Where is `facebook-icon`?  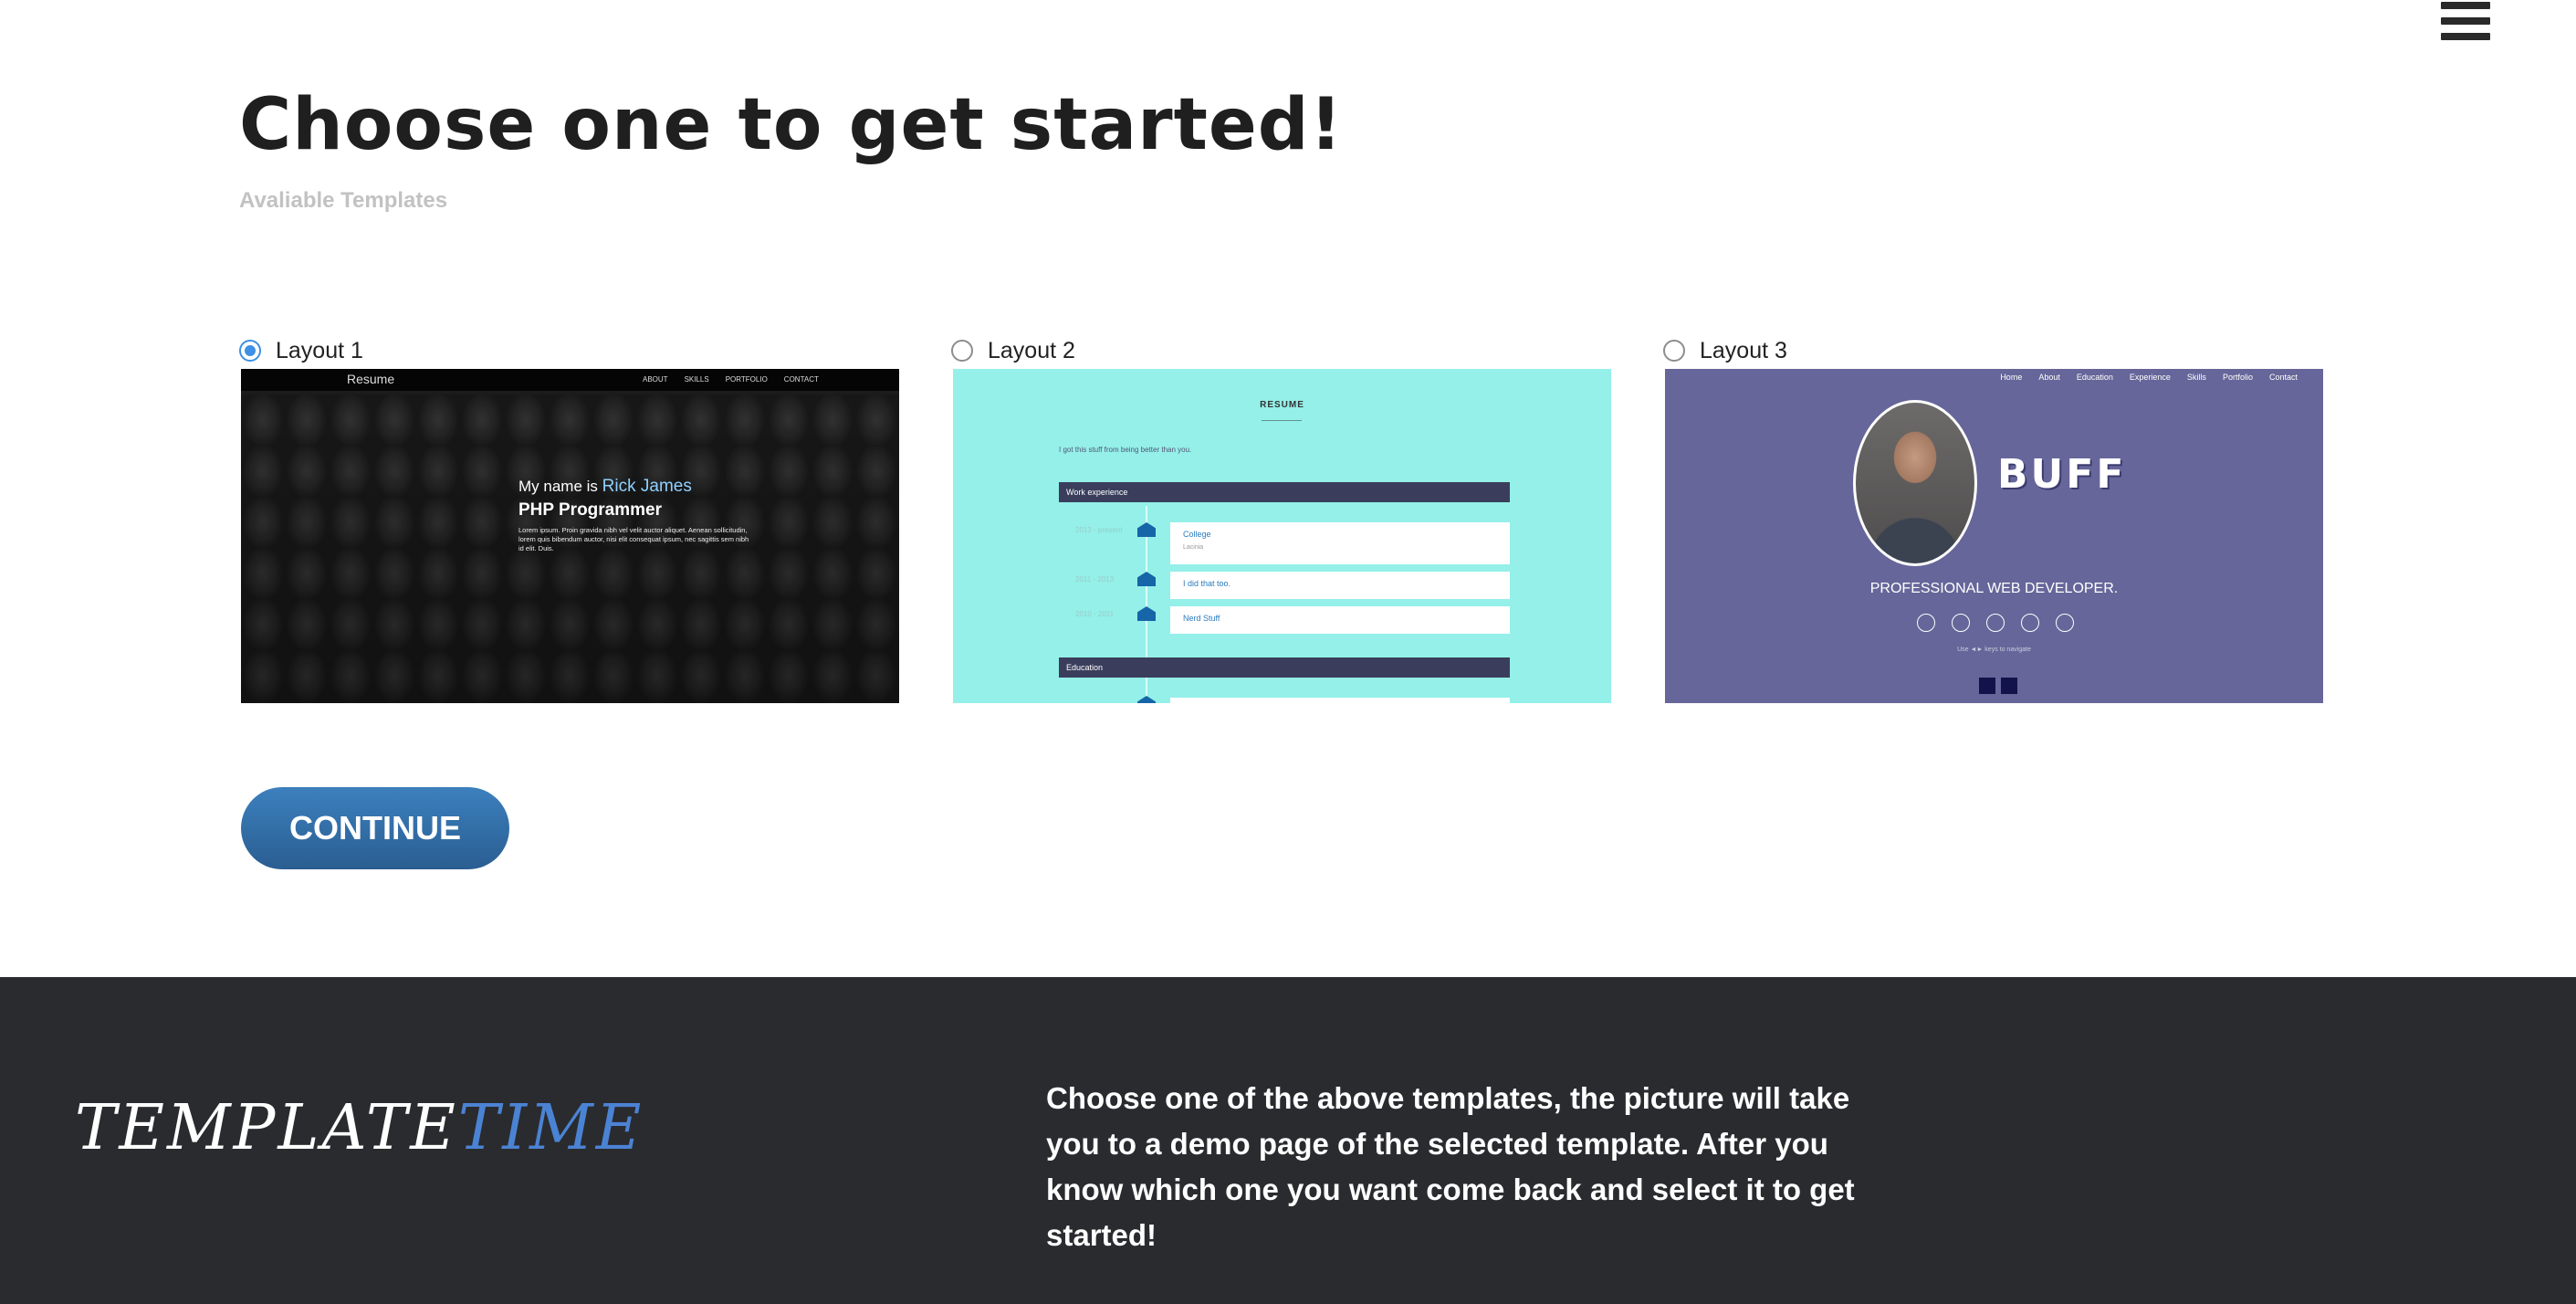 facebook-icon is located at coordinates (1926, 623).